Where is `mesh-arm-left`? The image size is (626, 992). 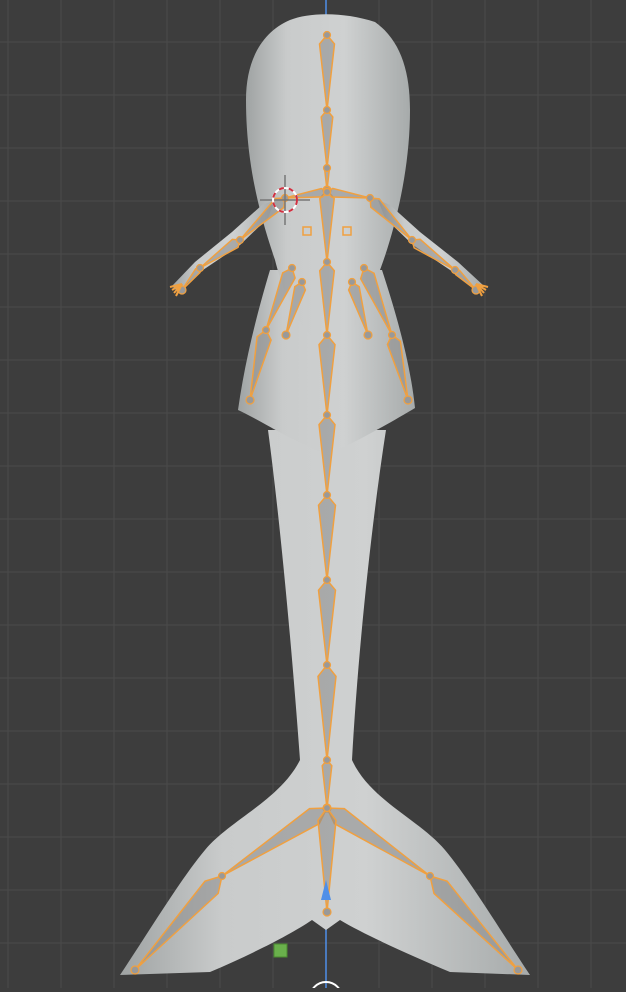
mesh-arm-left is located at coordinates (223, 246).